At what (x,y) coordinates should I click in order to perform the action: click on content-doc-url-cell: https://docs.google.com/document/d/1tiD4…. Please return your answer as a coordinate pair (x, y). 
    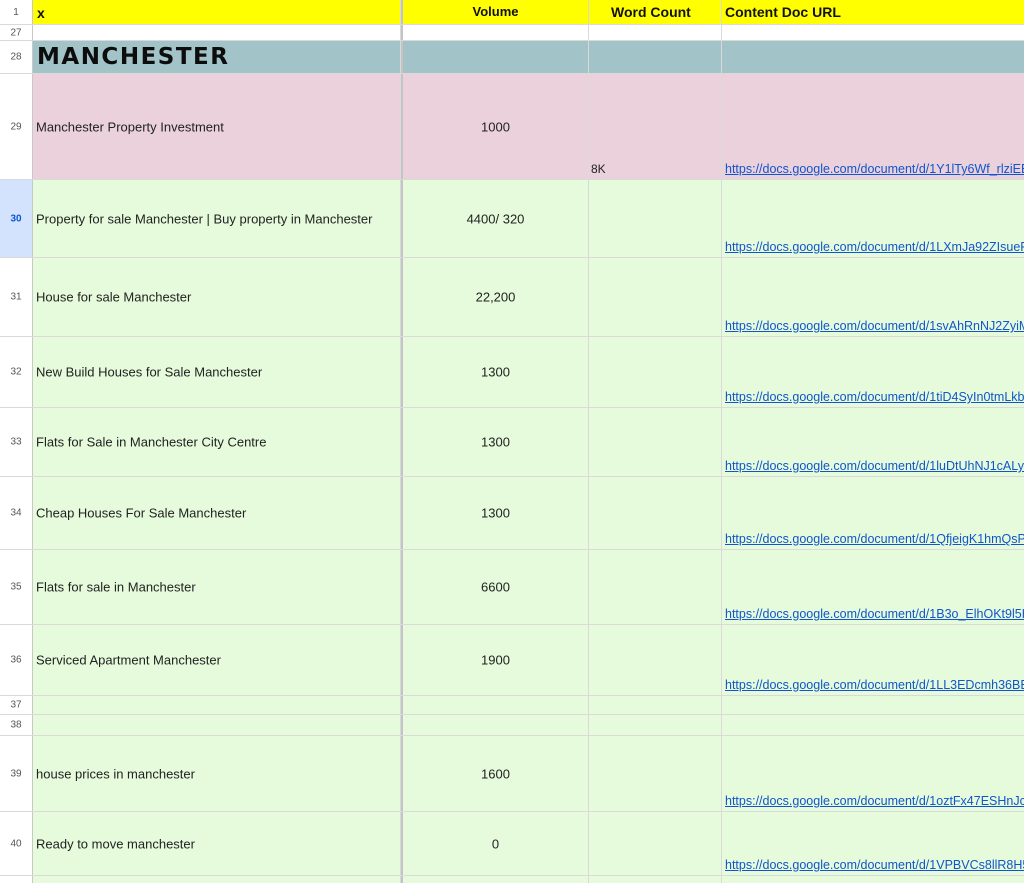
    Looking at the image, I should click on (873, 372).